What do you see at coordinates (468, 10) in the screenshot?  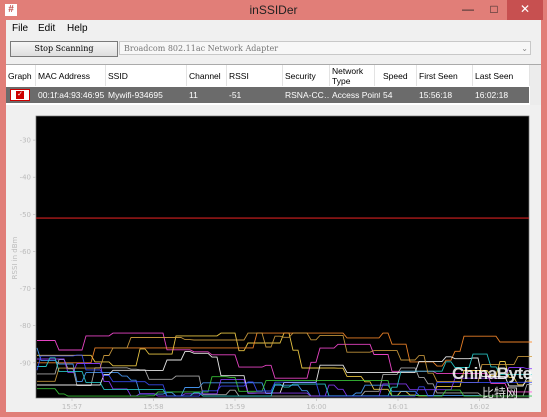 I see `minimize-button: —` at bounding box center [468, 10].